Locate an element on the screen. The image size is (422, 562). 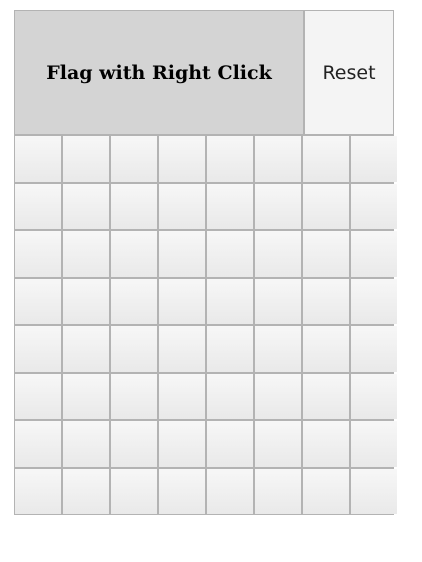
reset-button: Reset is located at coordinates (348, 72).